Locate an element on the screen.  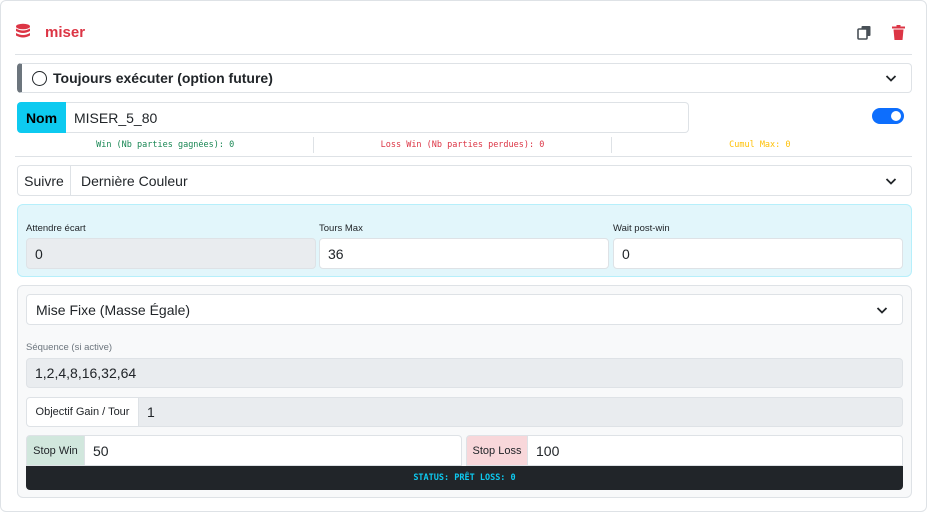
follow-select: Dernière Couleur is located at coordinates (491, 180).